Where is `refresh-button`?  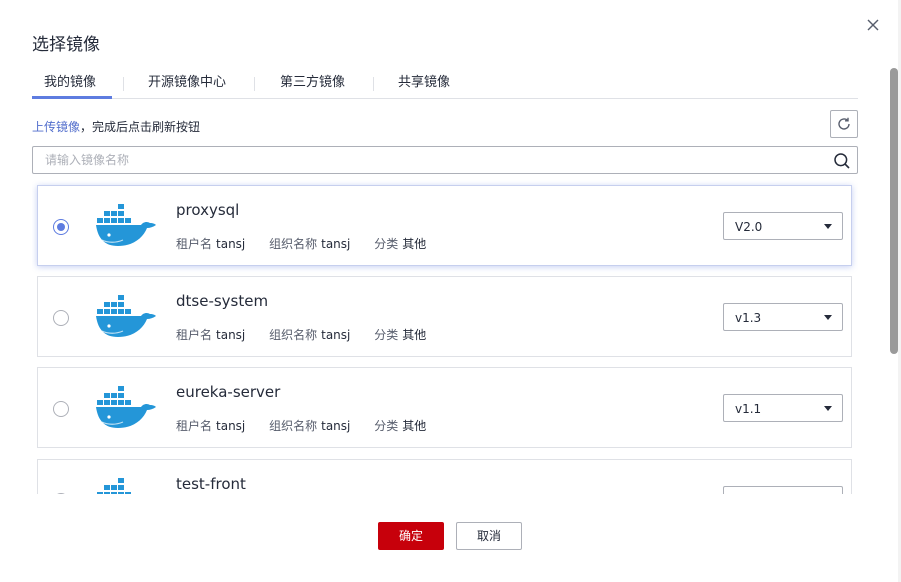 refresh-button is located at coordinates (844, 124).